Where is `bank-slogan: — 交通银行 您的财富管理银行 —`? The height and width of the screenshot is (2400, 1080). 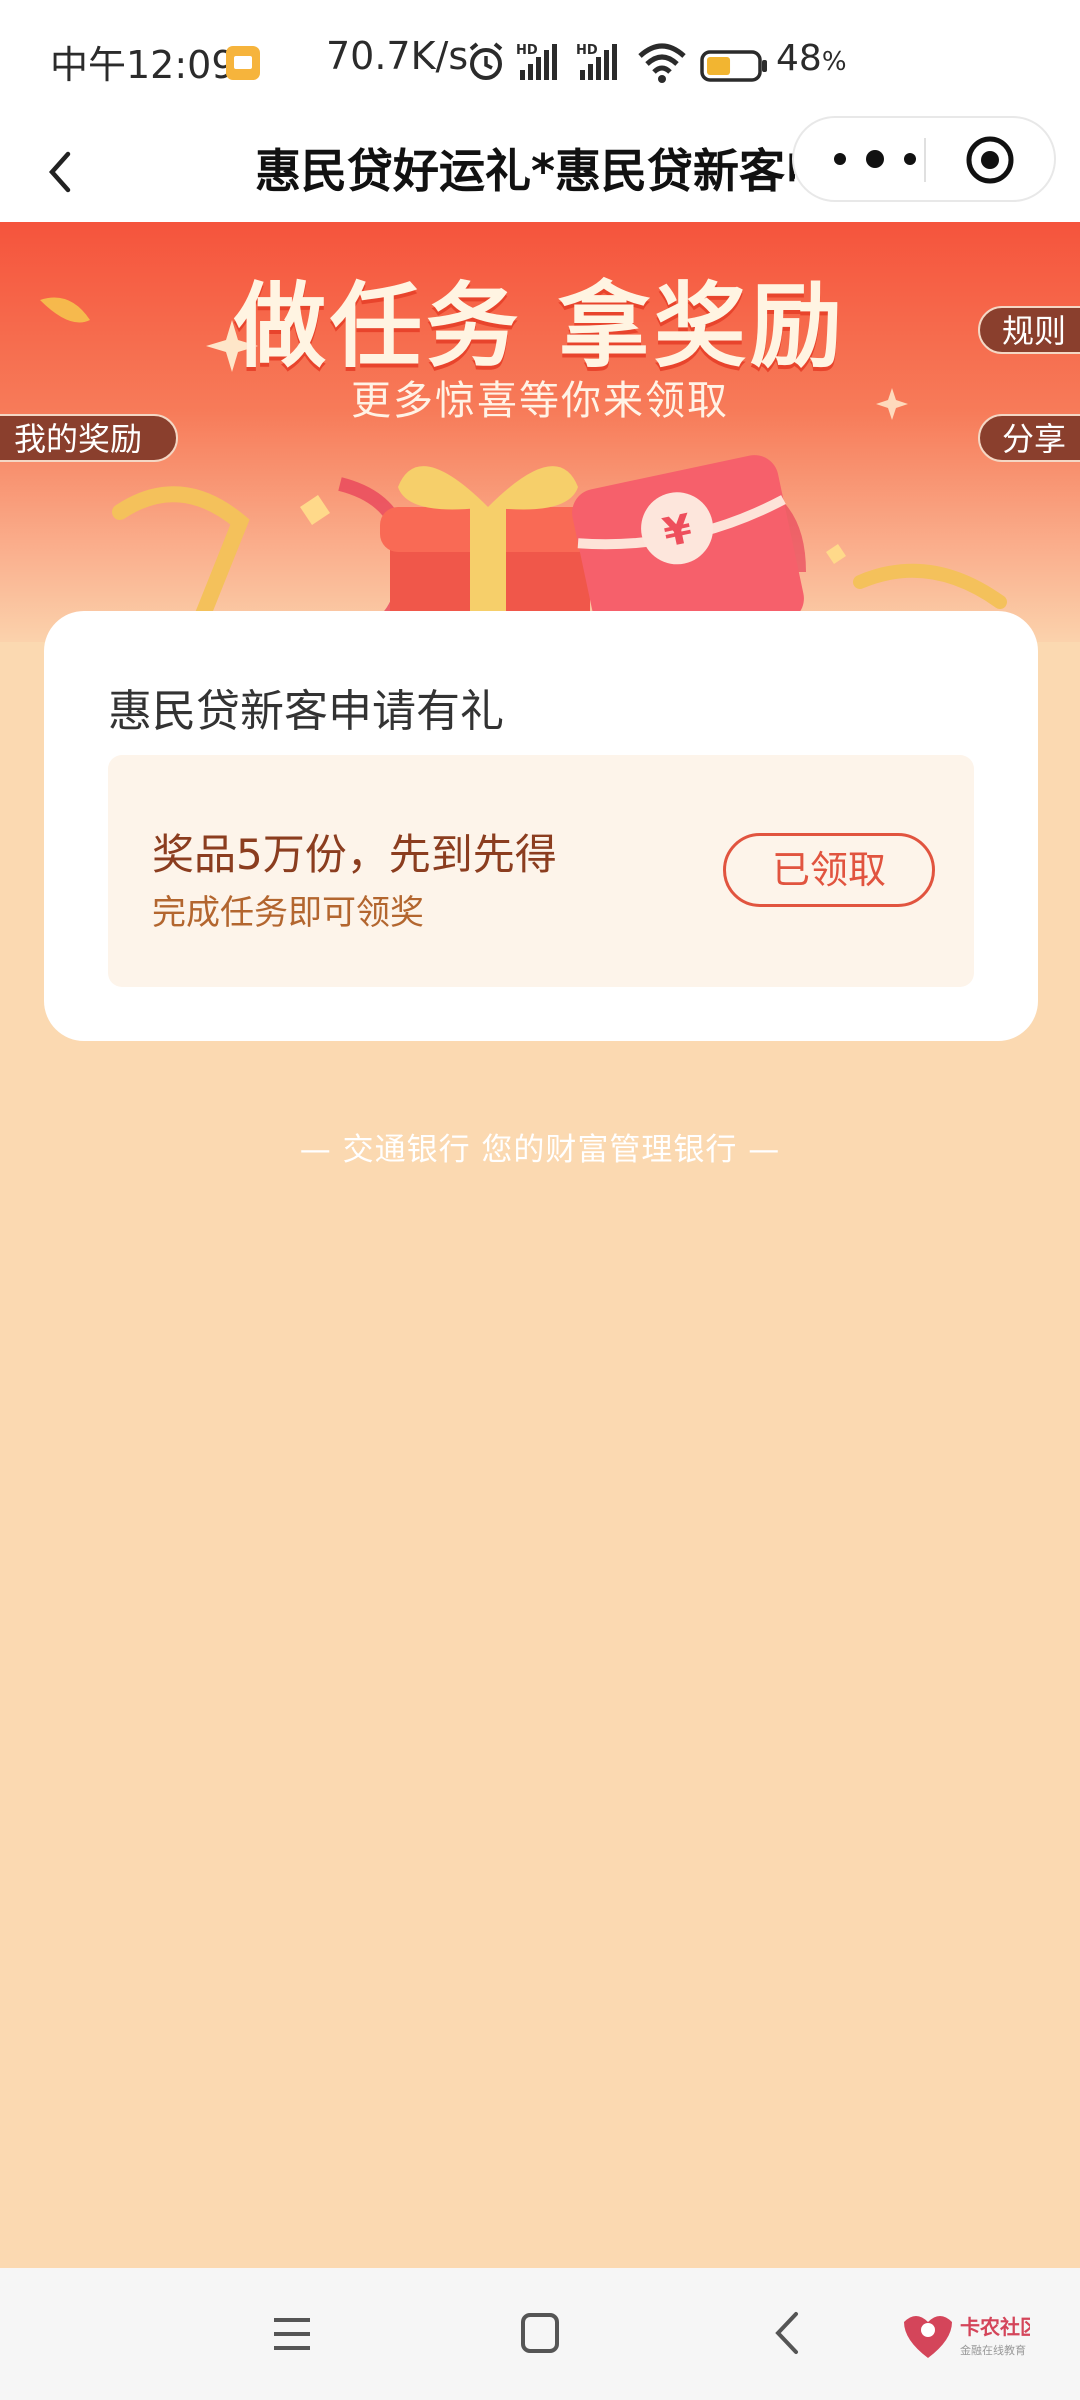 bank-slogan: — 交通银行 您的财富管理银行 — is located at coordinates (540, 1150).